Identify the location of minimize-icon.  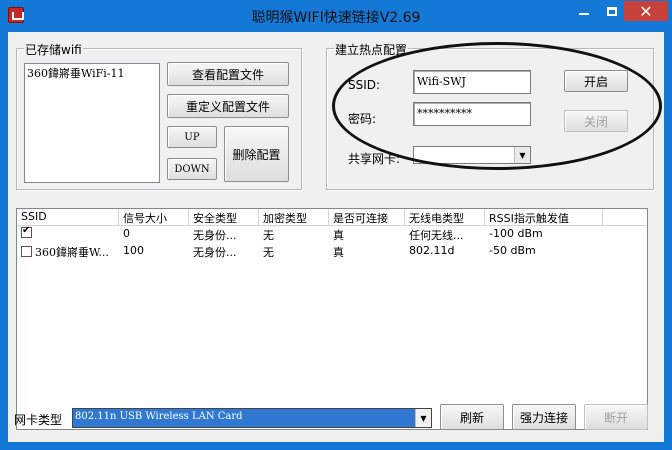
(584, 14).